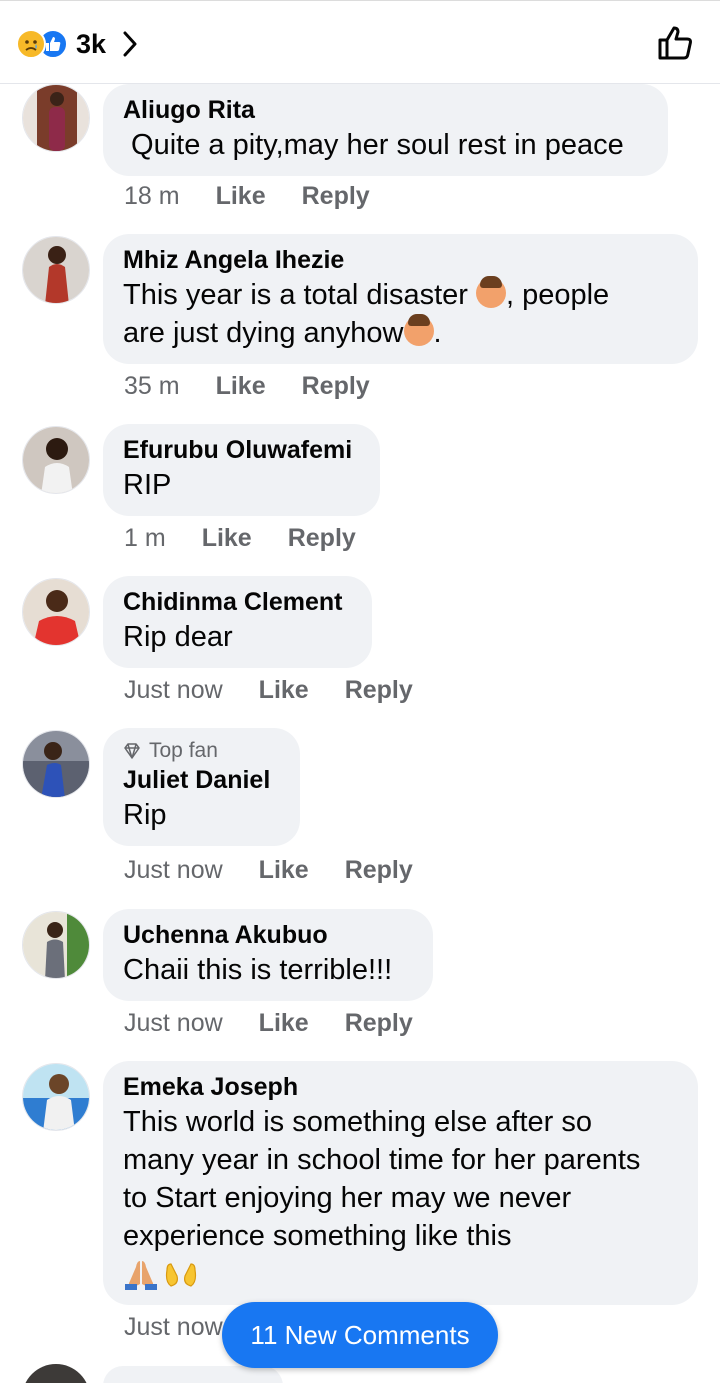  I want to click on diamond-icon, so click(132, 751).